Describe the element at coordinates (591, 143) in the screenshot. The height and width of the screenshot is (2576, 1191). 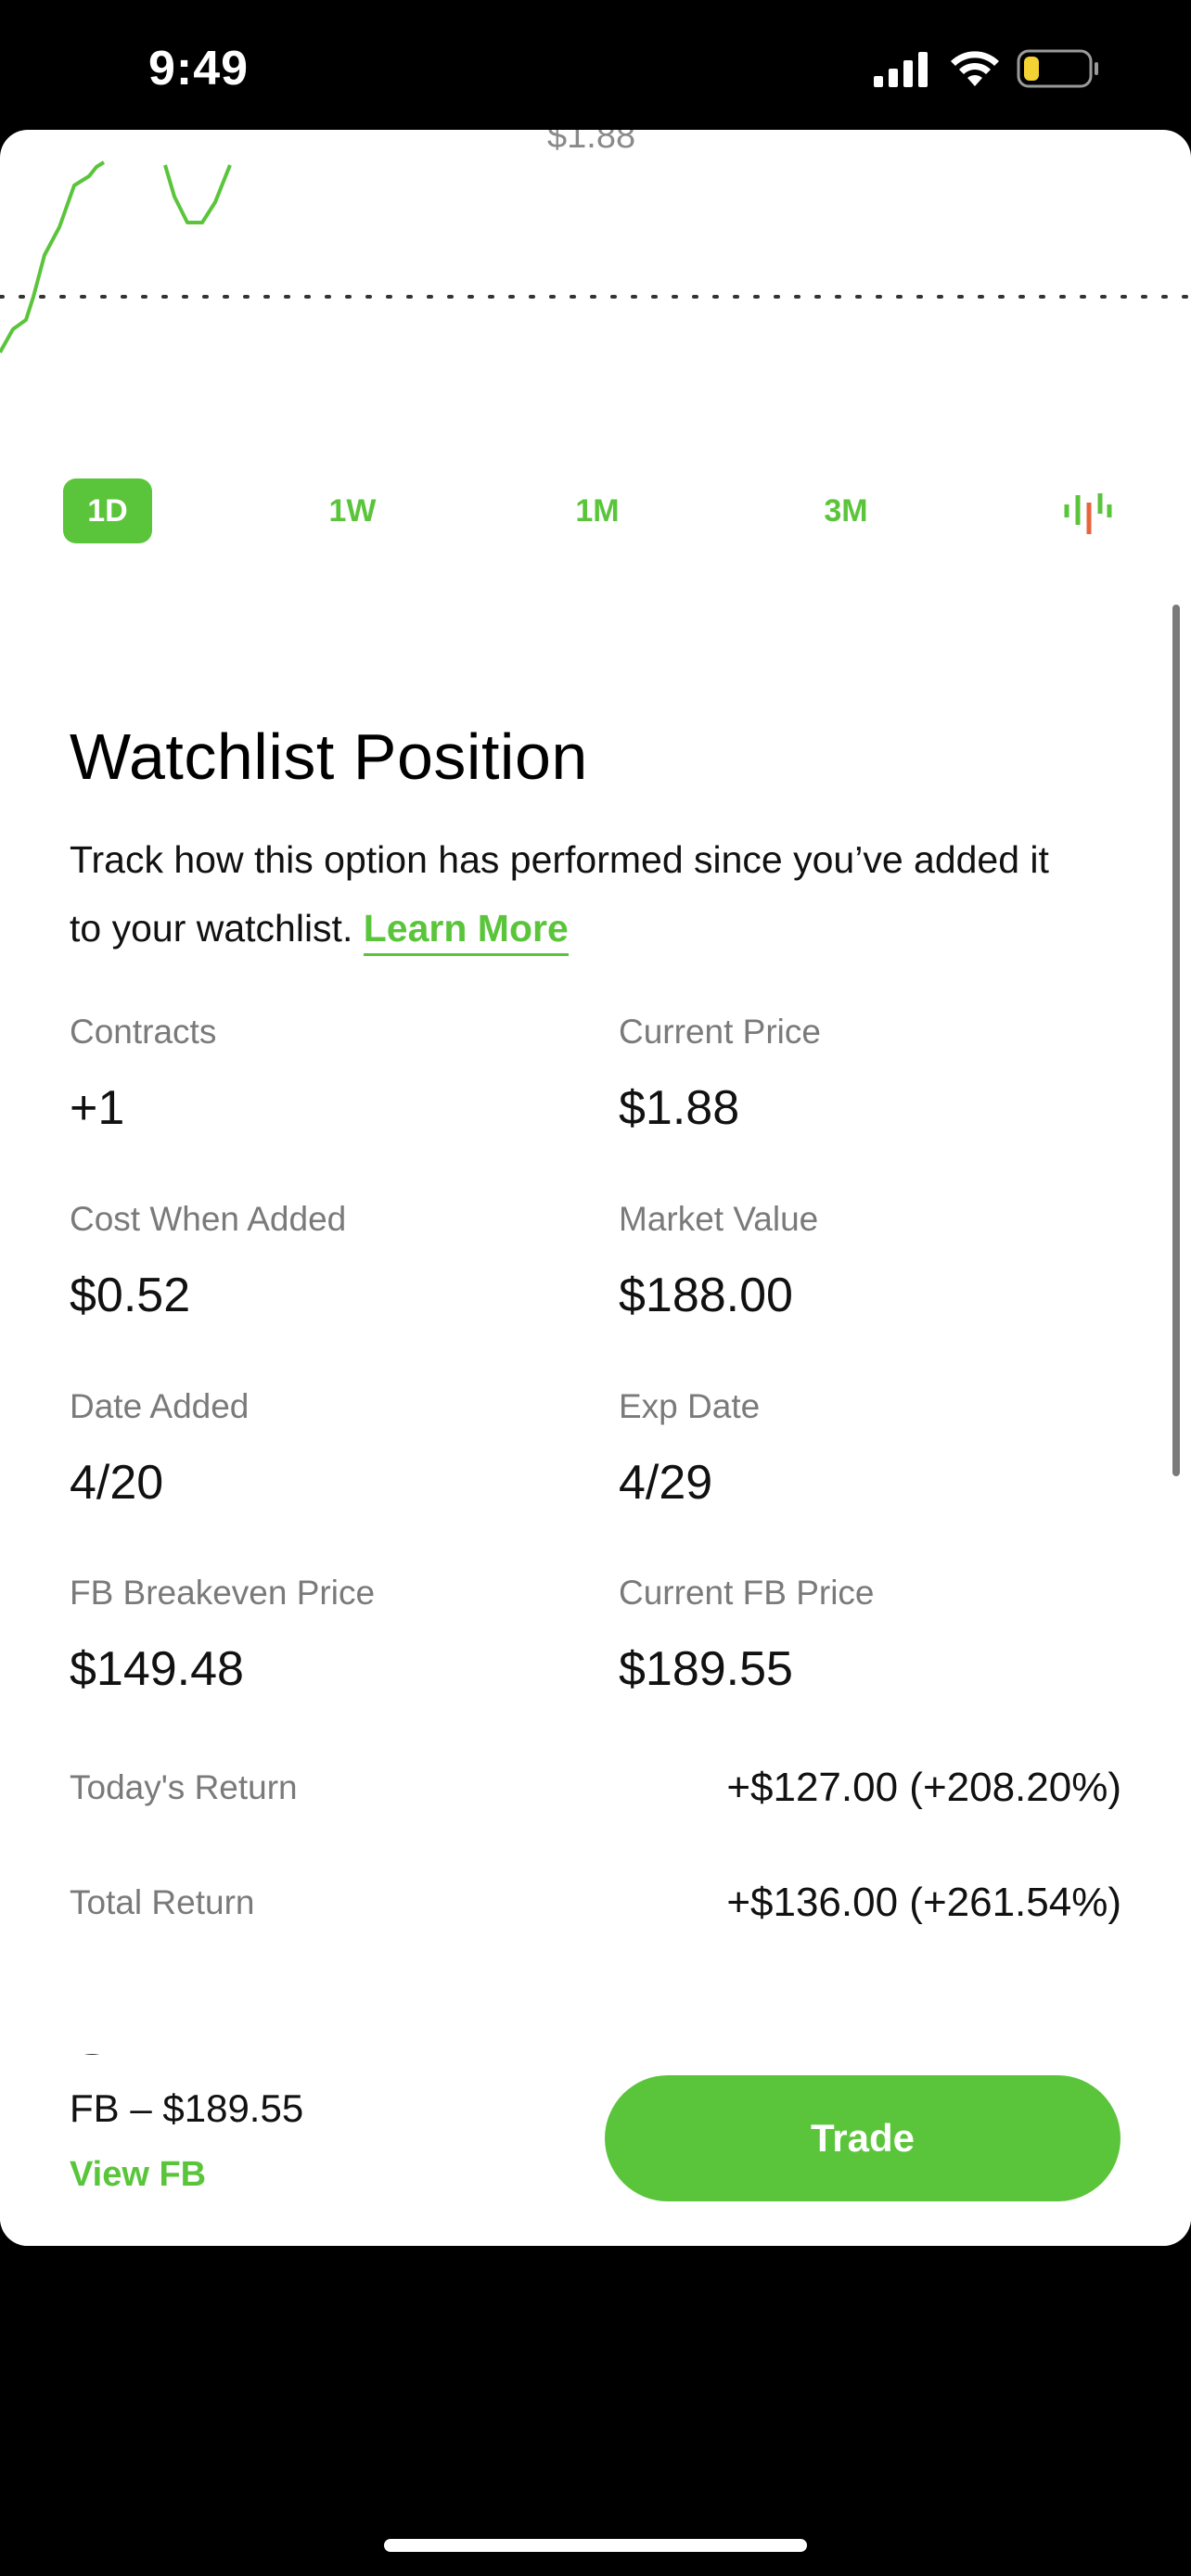
I see `chart-price-label: $1.88` at that location.